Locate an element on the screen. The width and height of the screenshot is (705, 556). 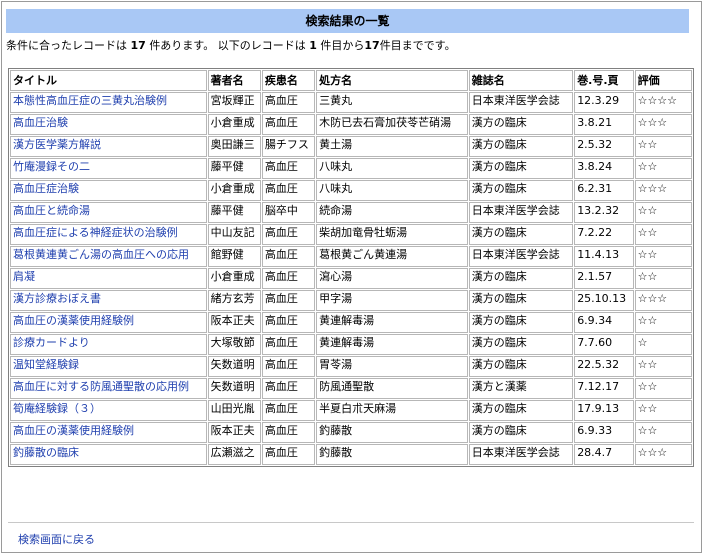
record-title-link: 高血圧症による神経症状の治験例 is located at coordinates (95, 232).